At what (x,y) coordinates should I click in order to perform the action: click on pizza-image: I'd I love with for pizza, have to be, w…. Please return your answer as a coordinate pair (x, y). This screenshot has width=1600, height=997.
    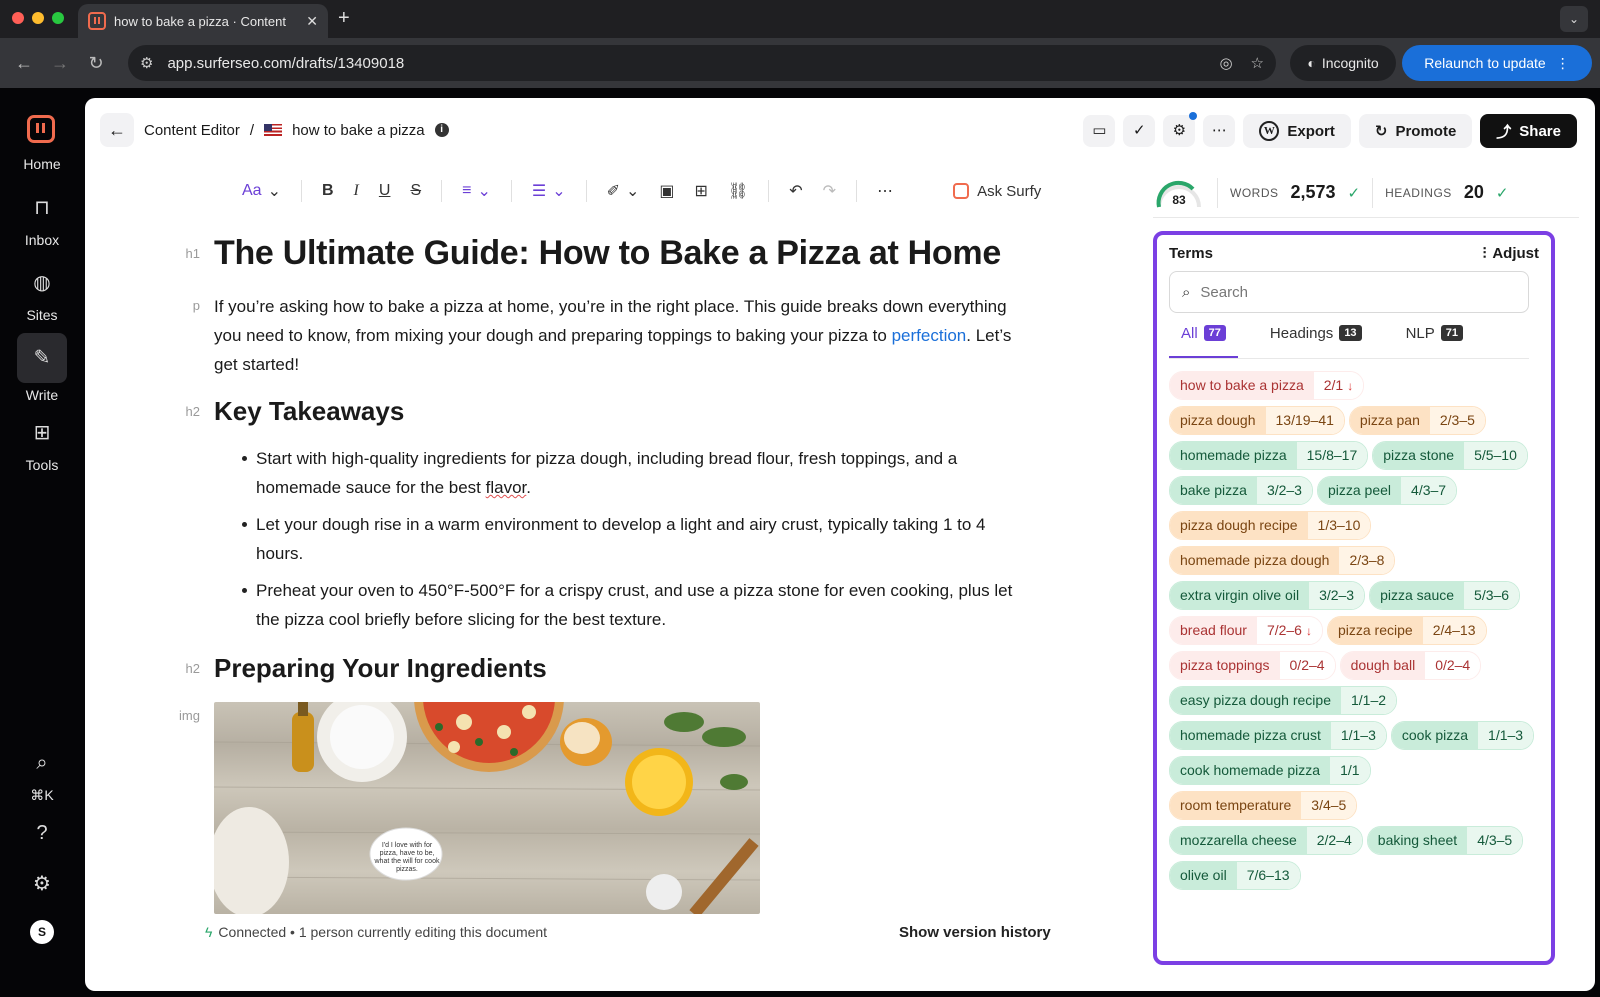
    Looking at the image, I should click on (487, 808).